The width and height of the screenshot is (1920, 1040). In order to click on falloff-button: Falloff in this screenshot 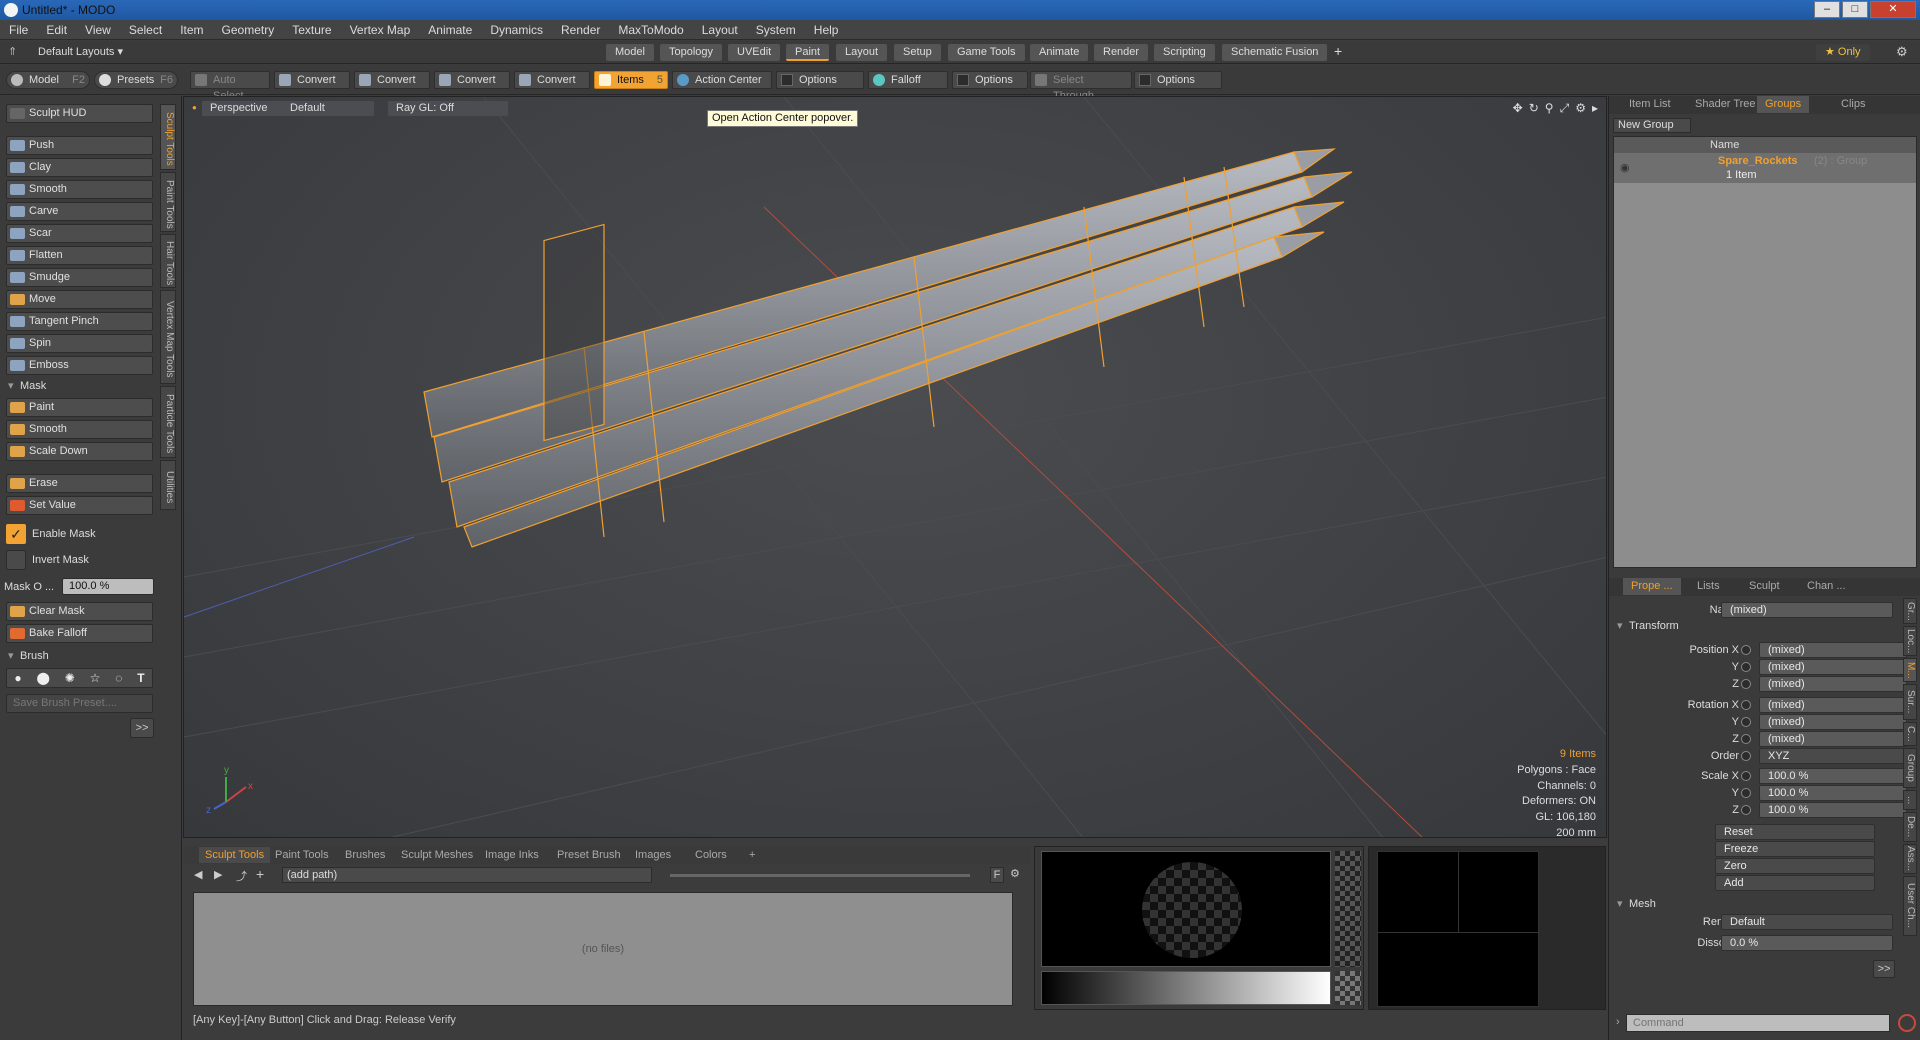, I will do `click(908, 80)`.